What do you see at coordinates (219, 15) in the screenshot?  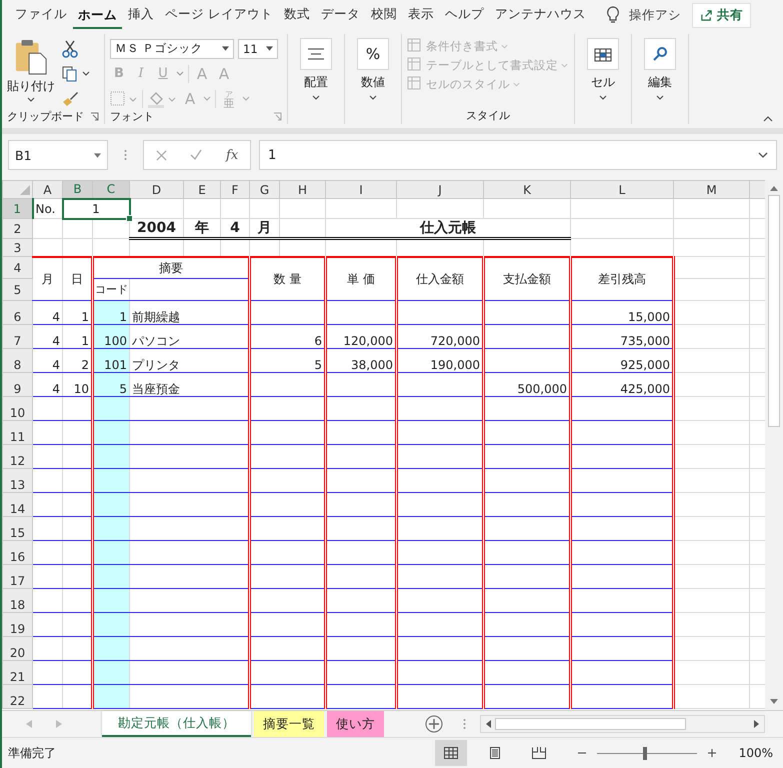 I see `ribbon-tab: ページ レイアウト` at bounding box center [219, 15].